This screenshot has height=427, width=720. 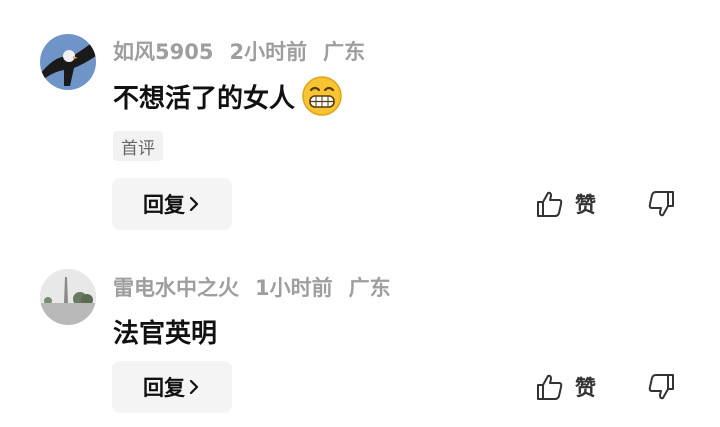 What do you see at coordinates (294, 288) in the screenshot?
I see `timestamp: 1小时前` at bounding box center [294, 288].